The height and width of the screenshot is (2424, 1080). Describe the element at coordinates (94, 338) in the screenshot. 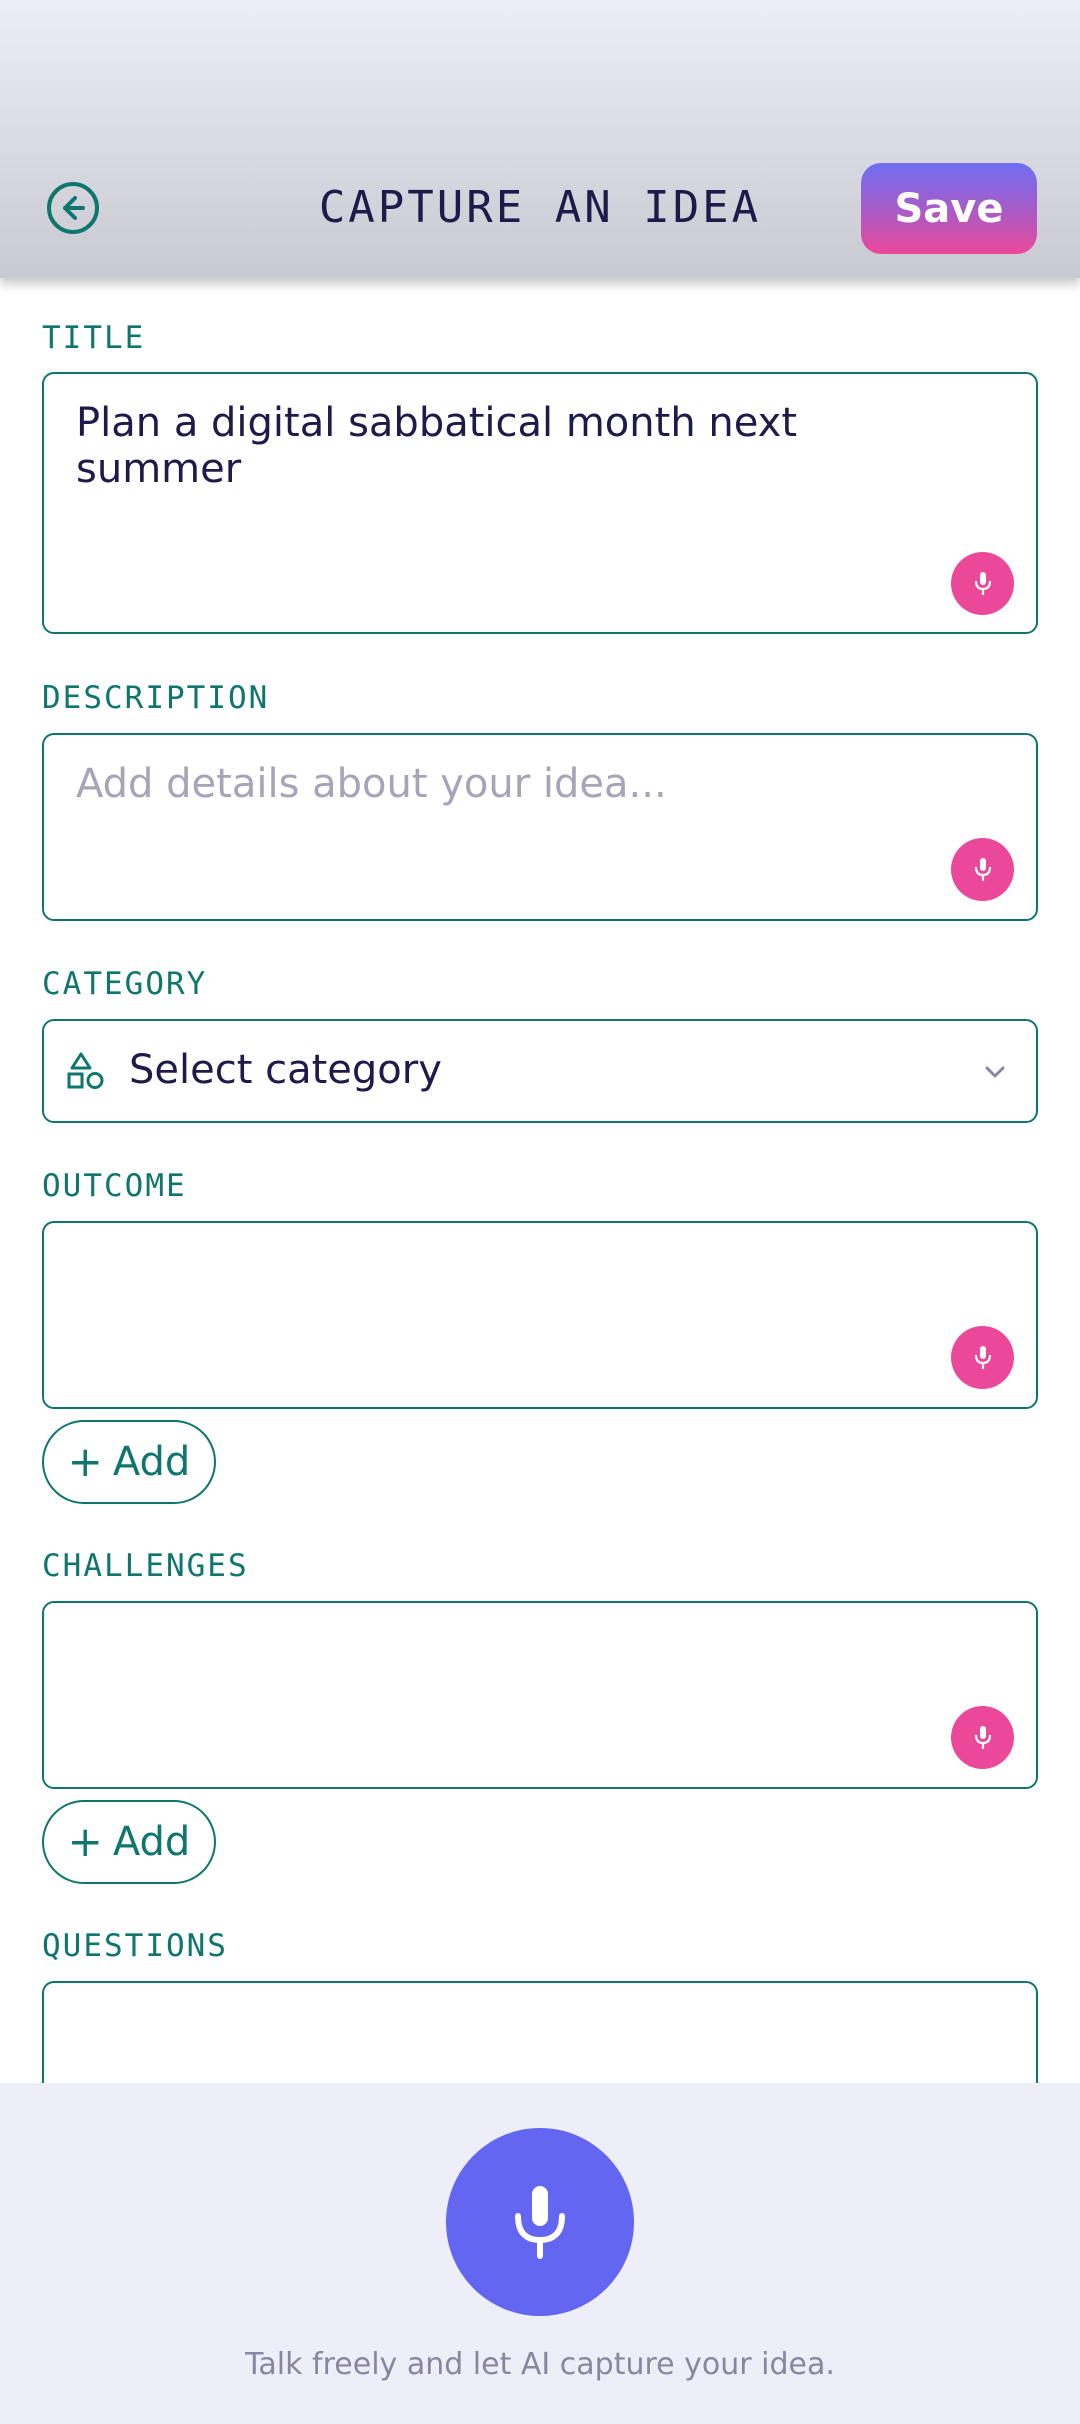

I see `title-label: TITLE` at that location.